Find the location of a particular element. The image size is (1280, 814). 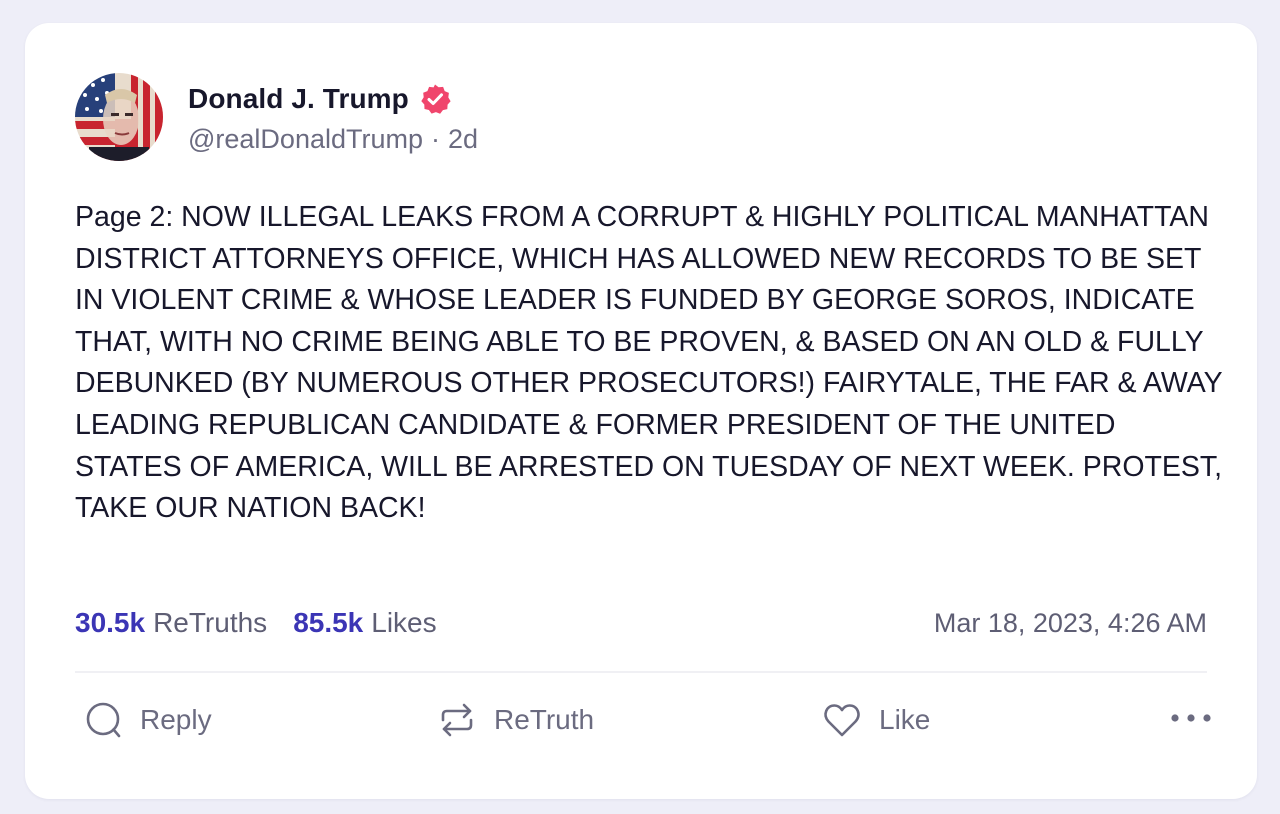

author-block: Donald J. Trump @realDonaldTrump · 2d is located at coordinates (333, 117).